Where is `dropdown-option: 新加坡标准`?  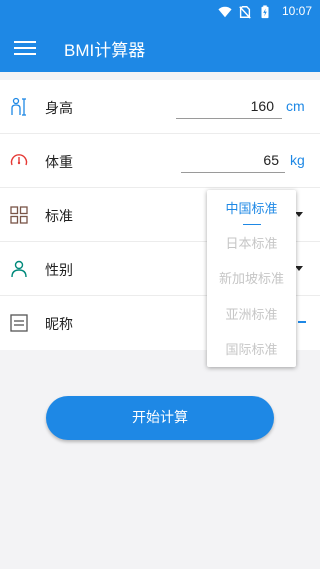 dropdown-option: 新加坡标准 is located at coordinates (251, 277).